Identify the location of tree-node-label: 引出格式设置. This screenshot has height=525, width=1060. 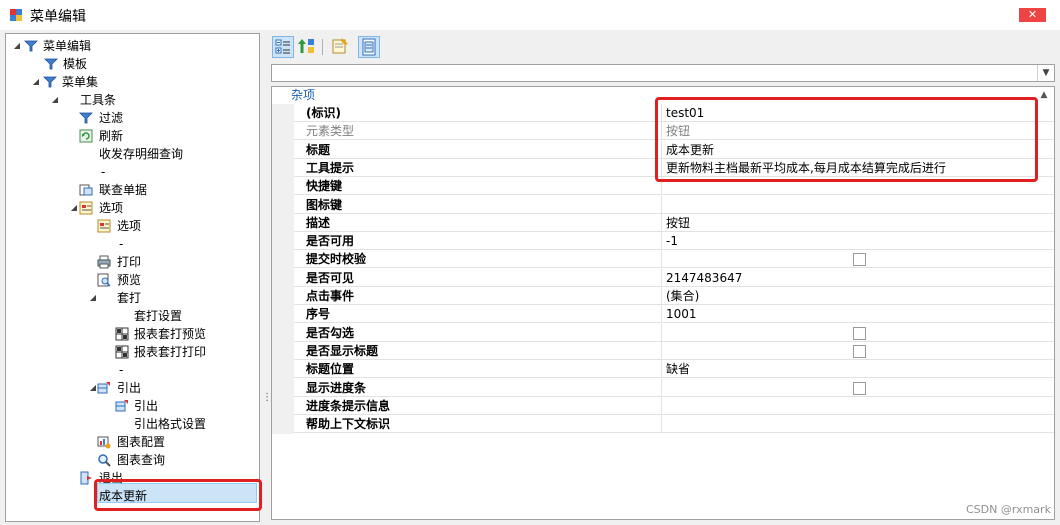
(170, 424).